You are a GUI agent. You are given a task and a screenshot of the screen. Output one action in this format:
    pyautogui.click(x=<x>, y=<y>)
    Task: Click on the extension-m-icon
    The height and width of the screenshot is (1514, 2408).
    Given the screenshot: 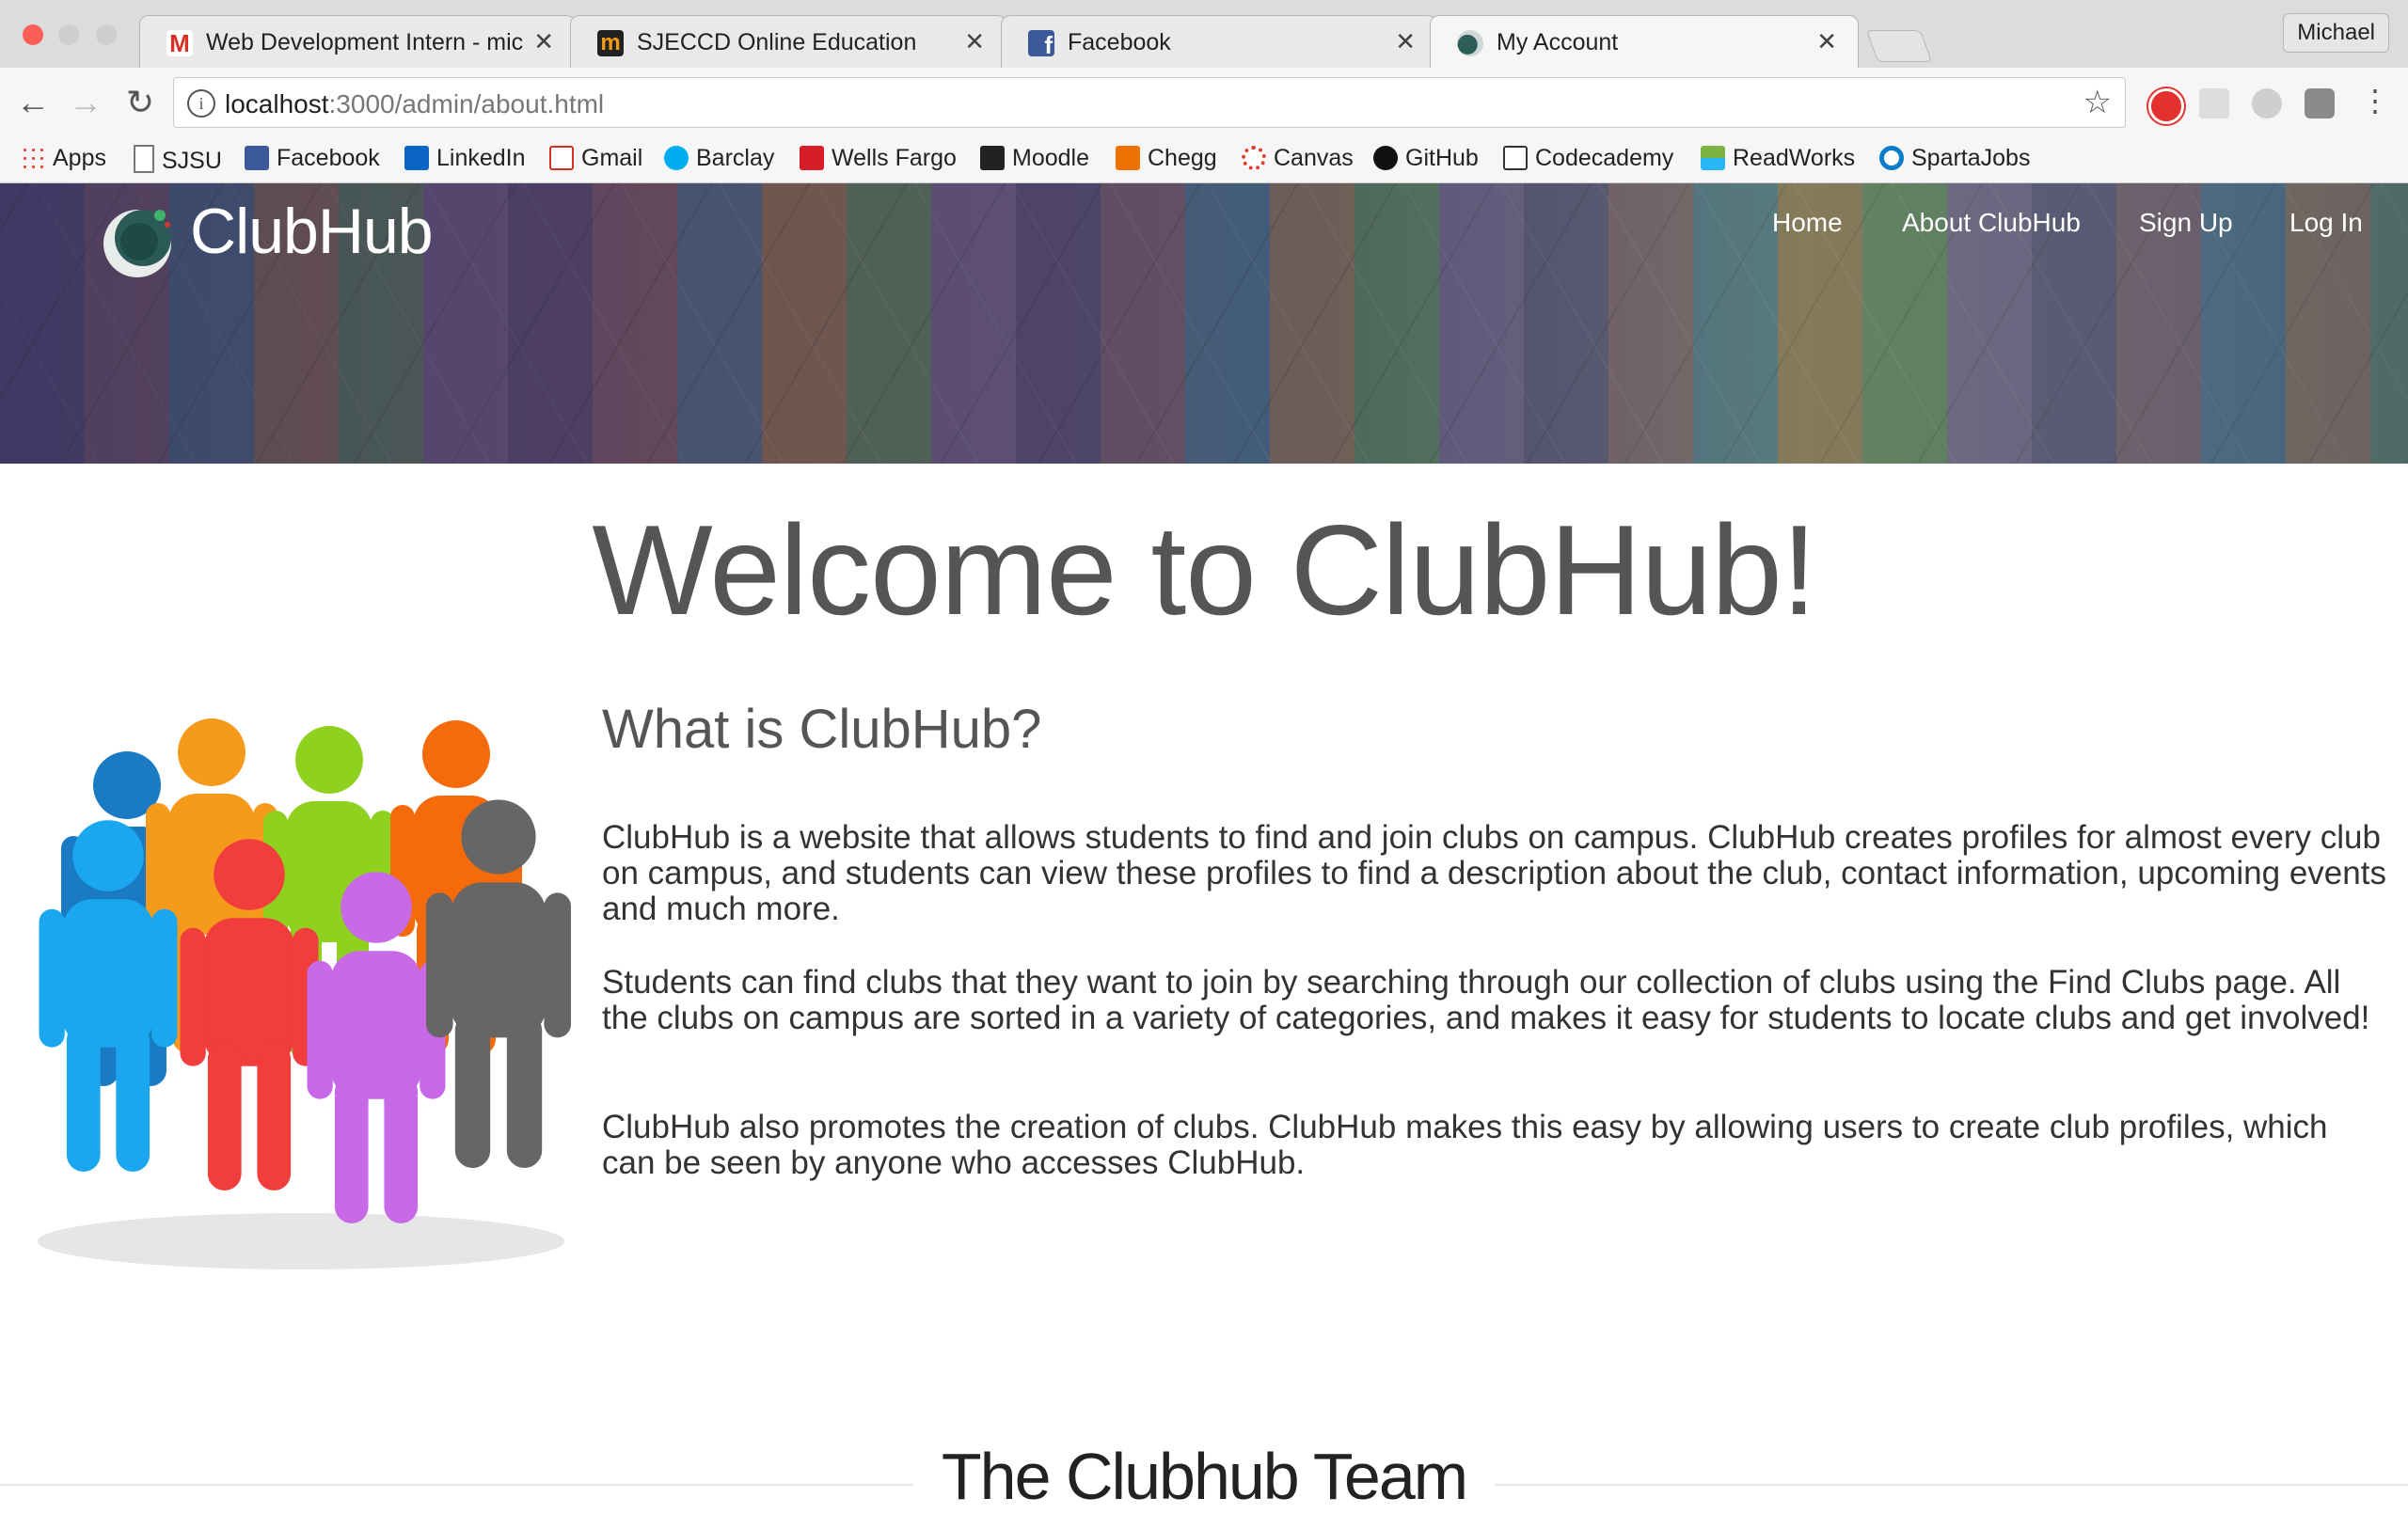 What is the action you would take?
    pyautogui.click(x=2267, y=103)
    